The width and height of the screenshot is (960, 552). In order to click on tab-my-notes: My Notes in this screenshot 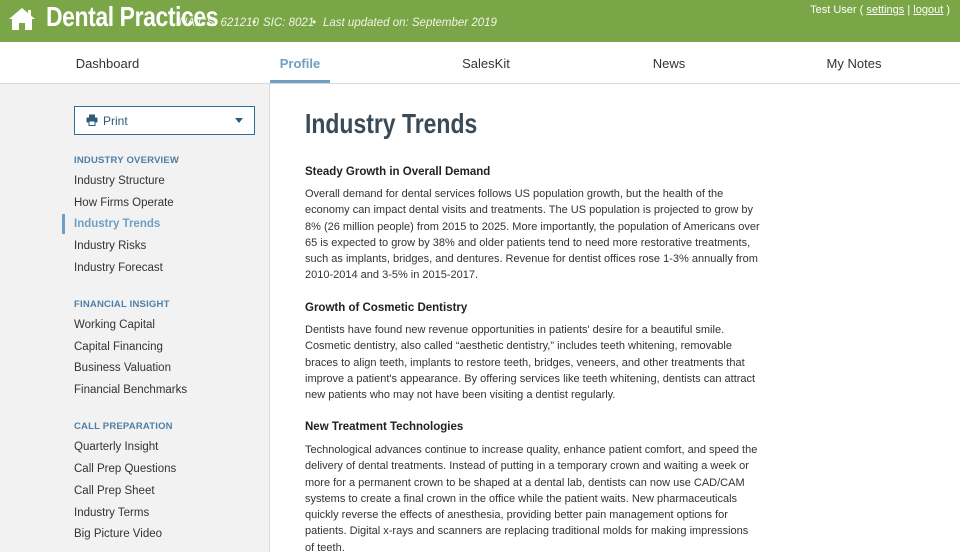, I will do `click(854, 63)`.